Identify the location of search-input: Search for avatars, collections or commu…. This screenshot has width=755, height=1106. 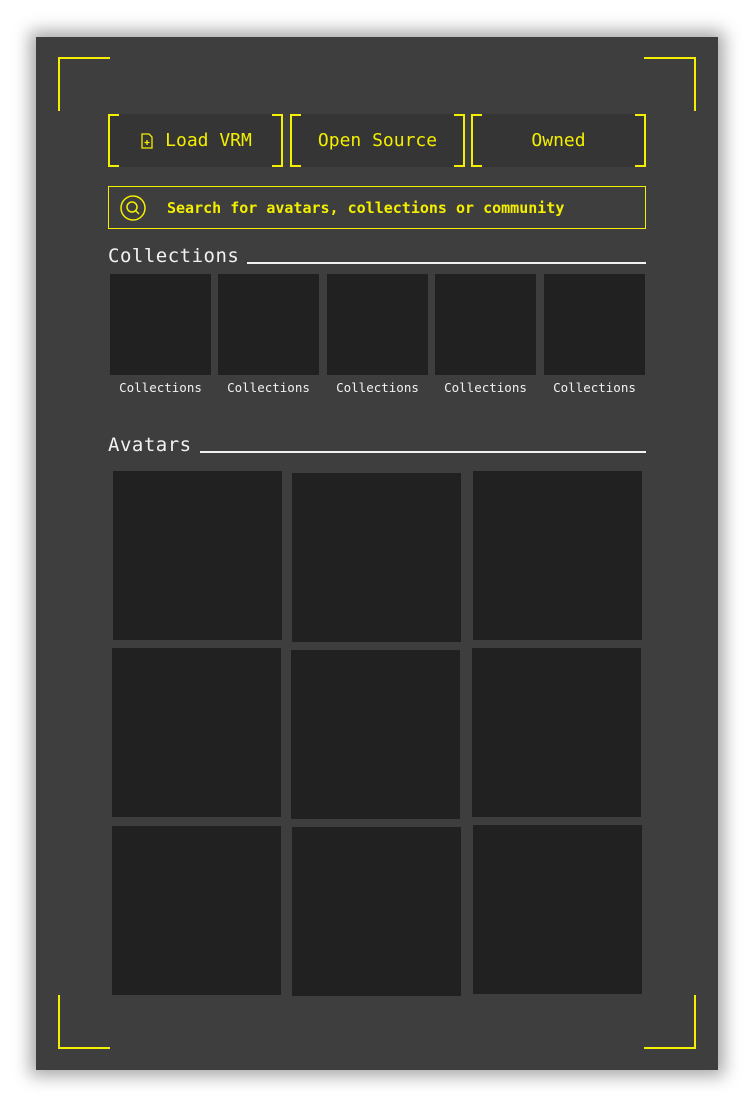
(377, 207).